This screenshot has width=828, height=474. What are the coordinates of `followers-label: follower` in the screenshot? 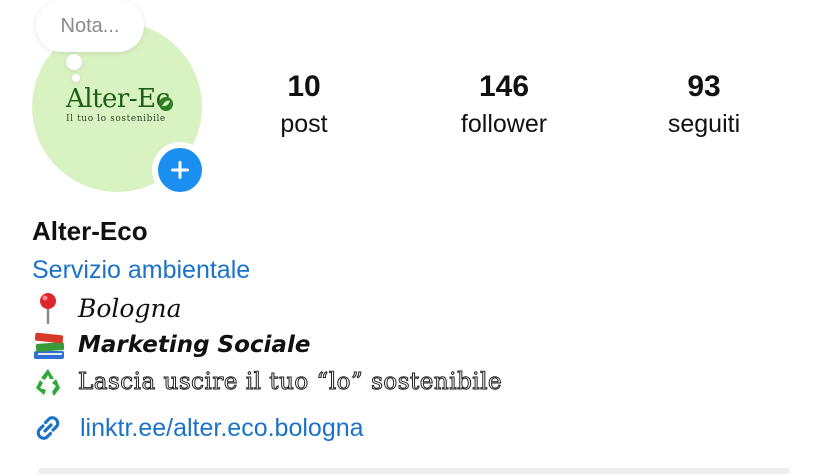 It's located at (504, 124).